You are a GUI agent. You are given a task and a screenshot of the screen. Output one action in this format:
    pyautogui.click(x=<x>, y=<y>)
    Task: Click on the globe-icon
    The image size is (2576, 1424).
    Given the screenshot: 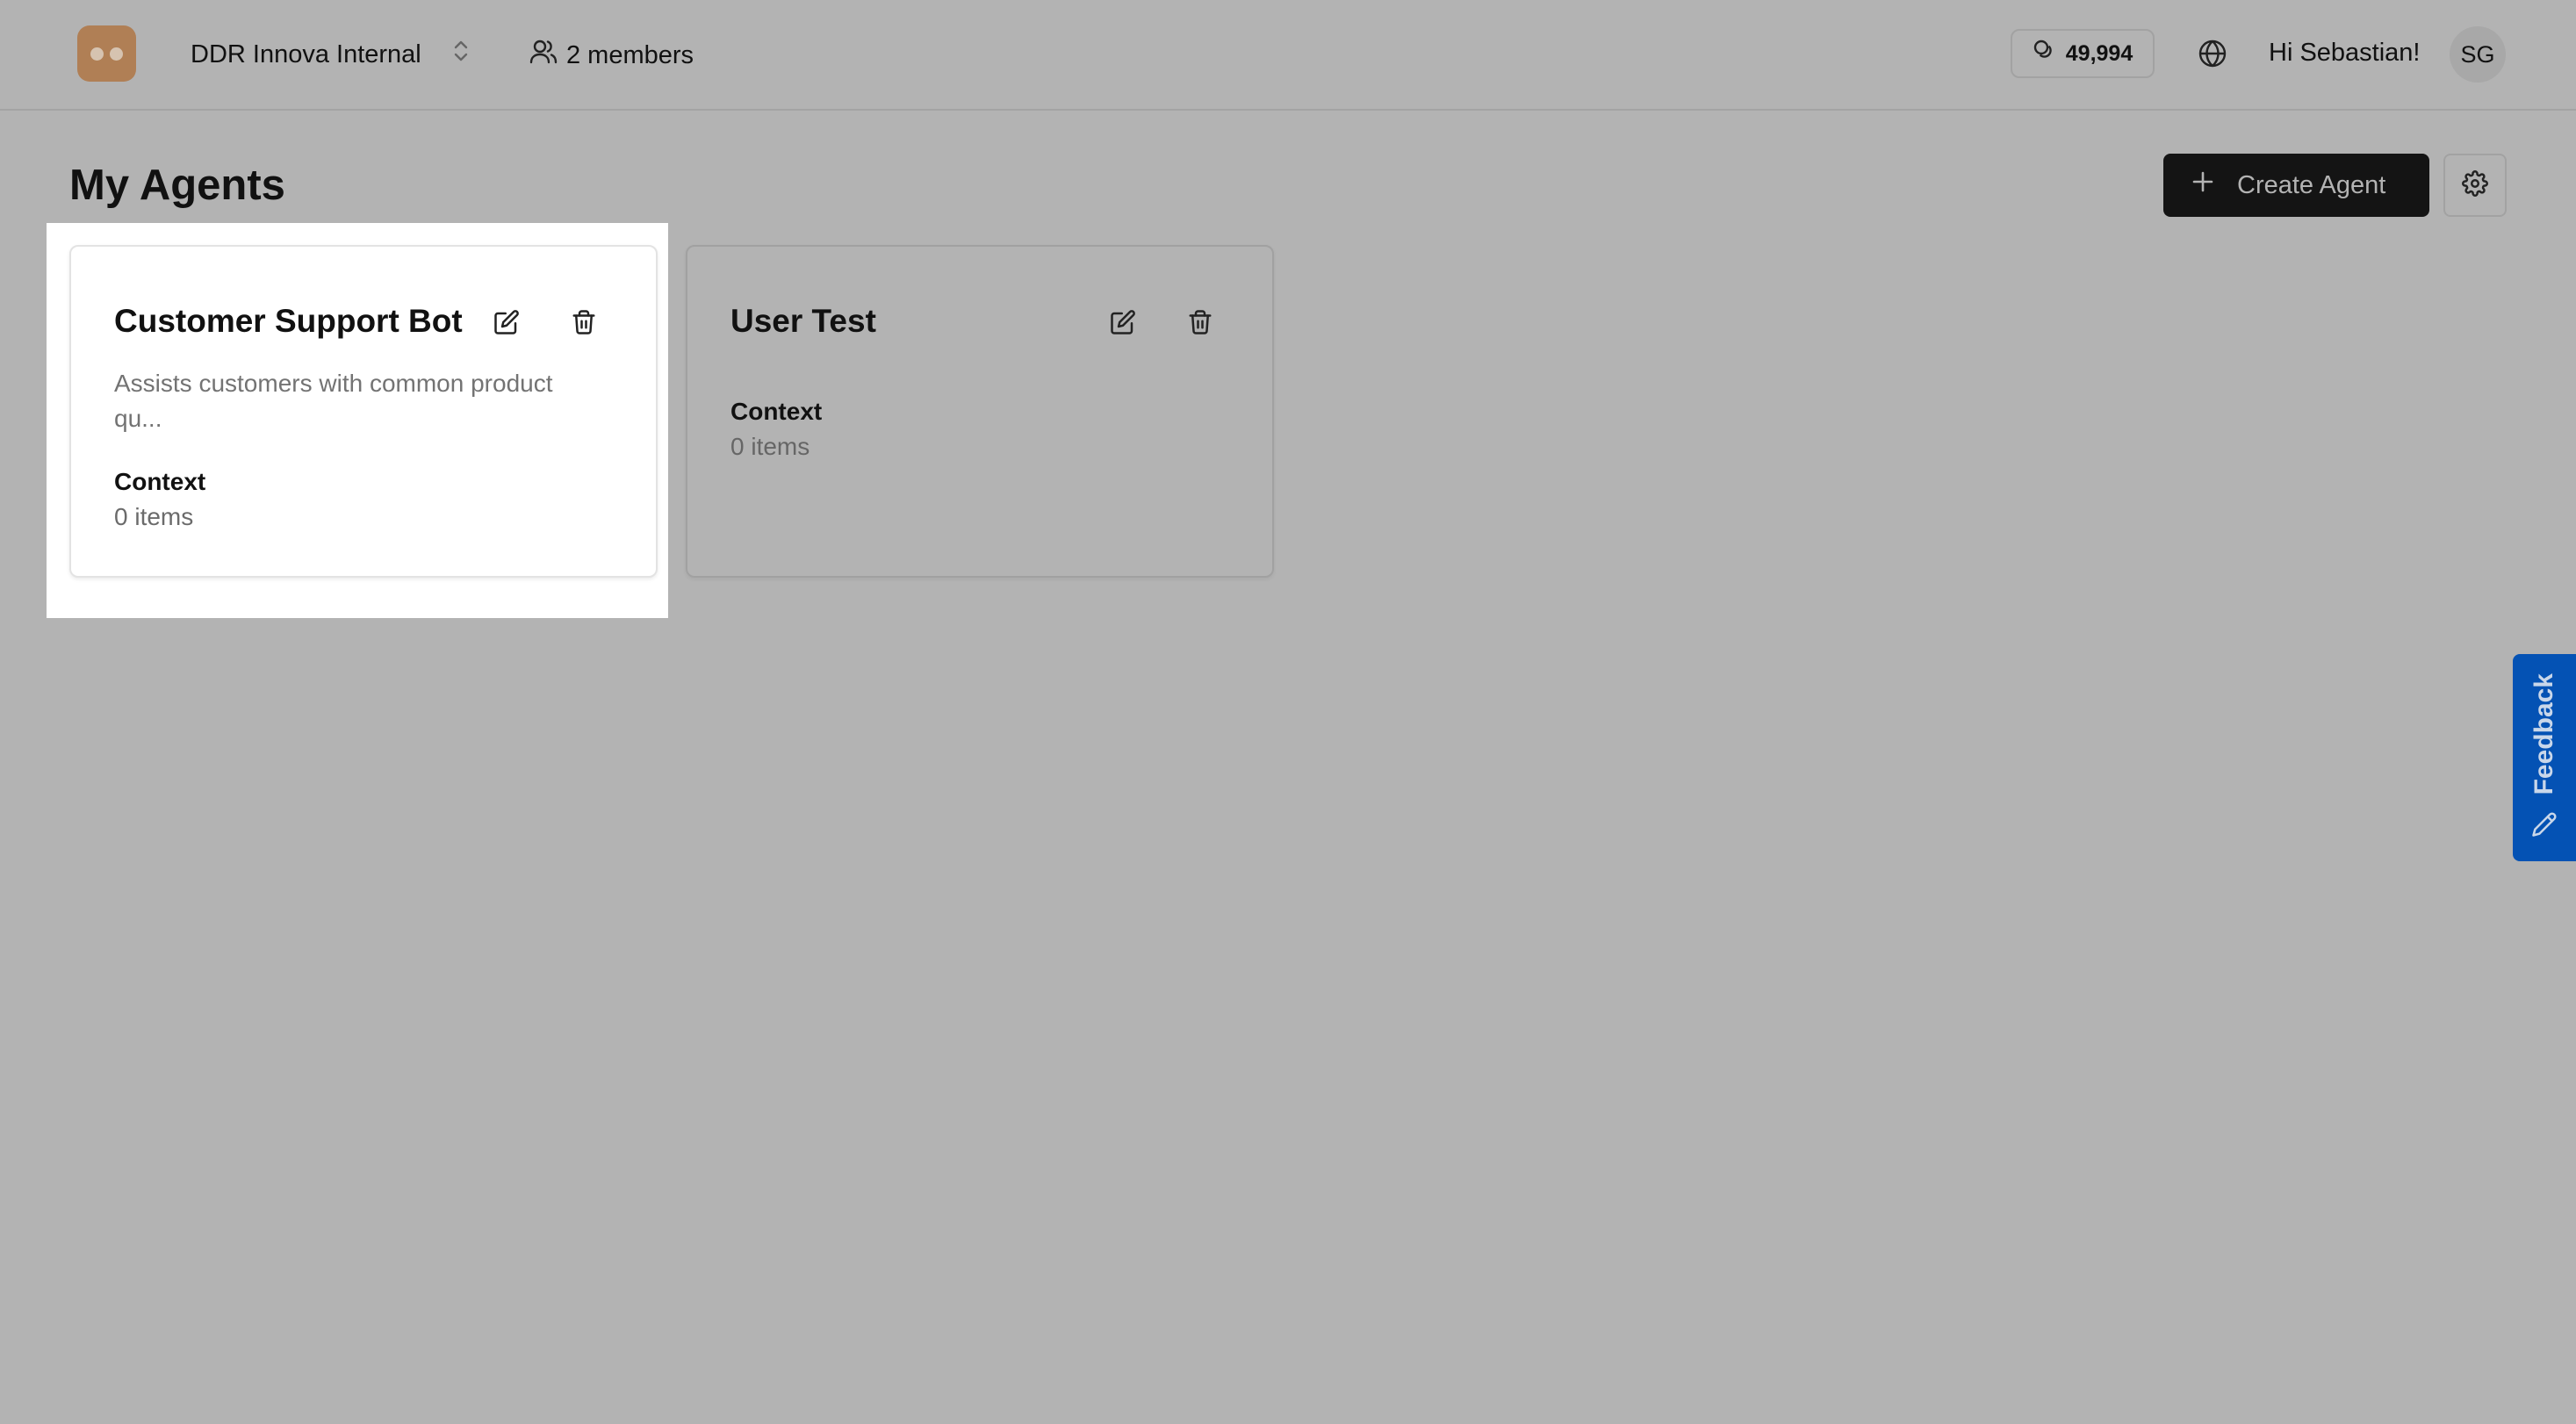 What is the action you would take?
    pyautogui.click(x=2212, y=56)
    